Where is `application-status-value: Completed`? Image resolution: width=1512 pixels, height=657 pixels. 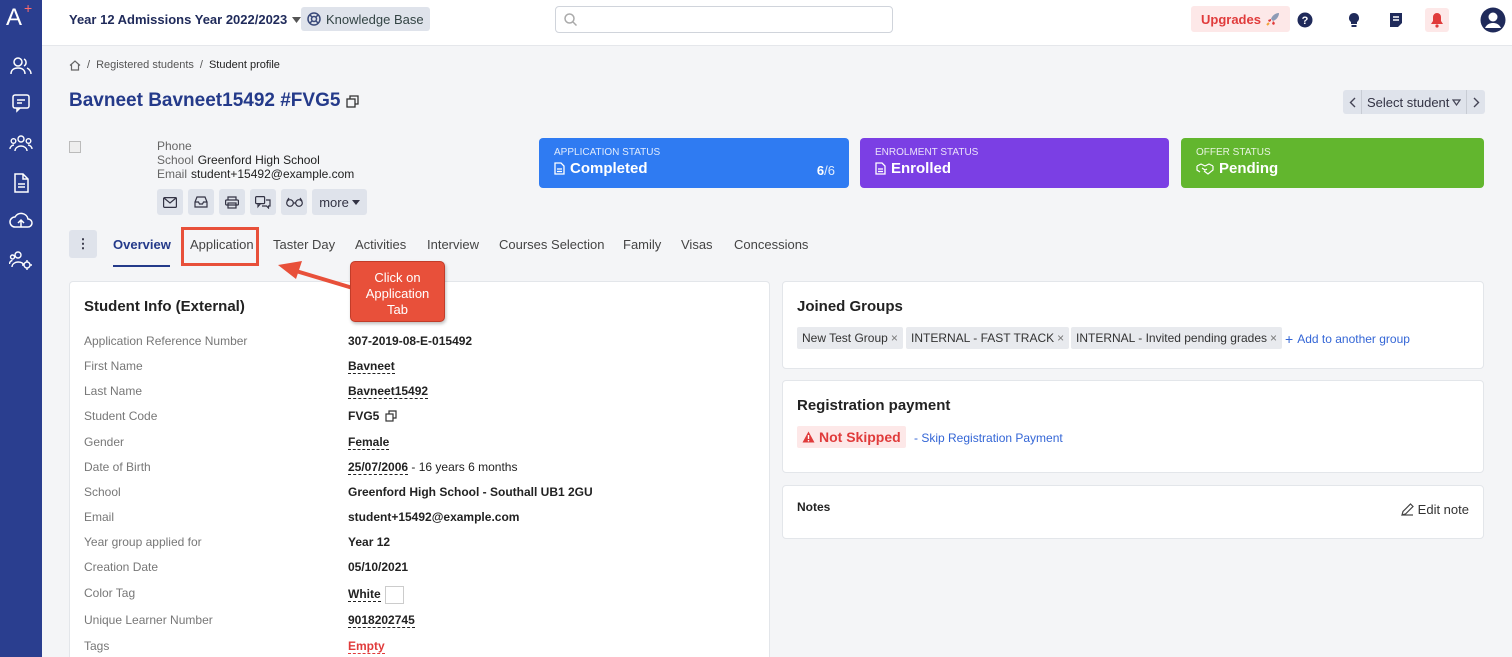 application-status-value: Completed is located at coordinates (609, 168).